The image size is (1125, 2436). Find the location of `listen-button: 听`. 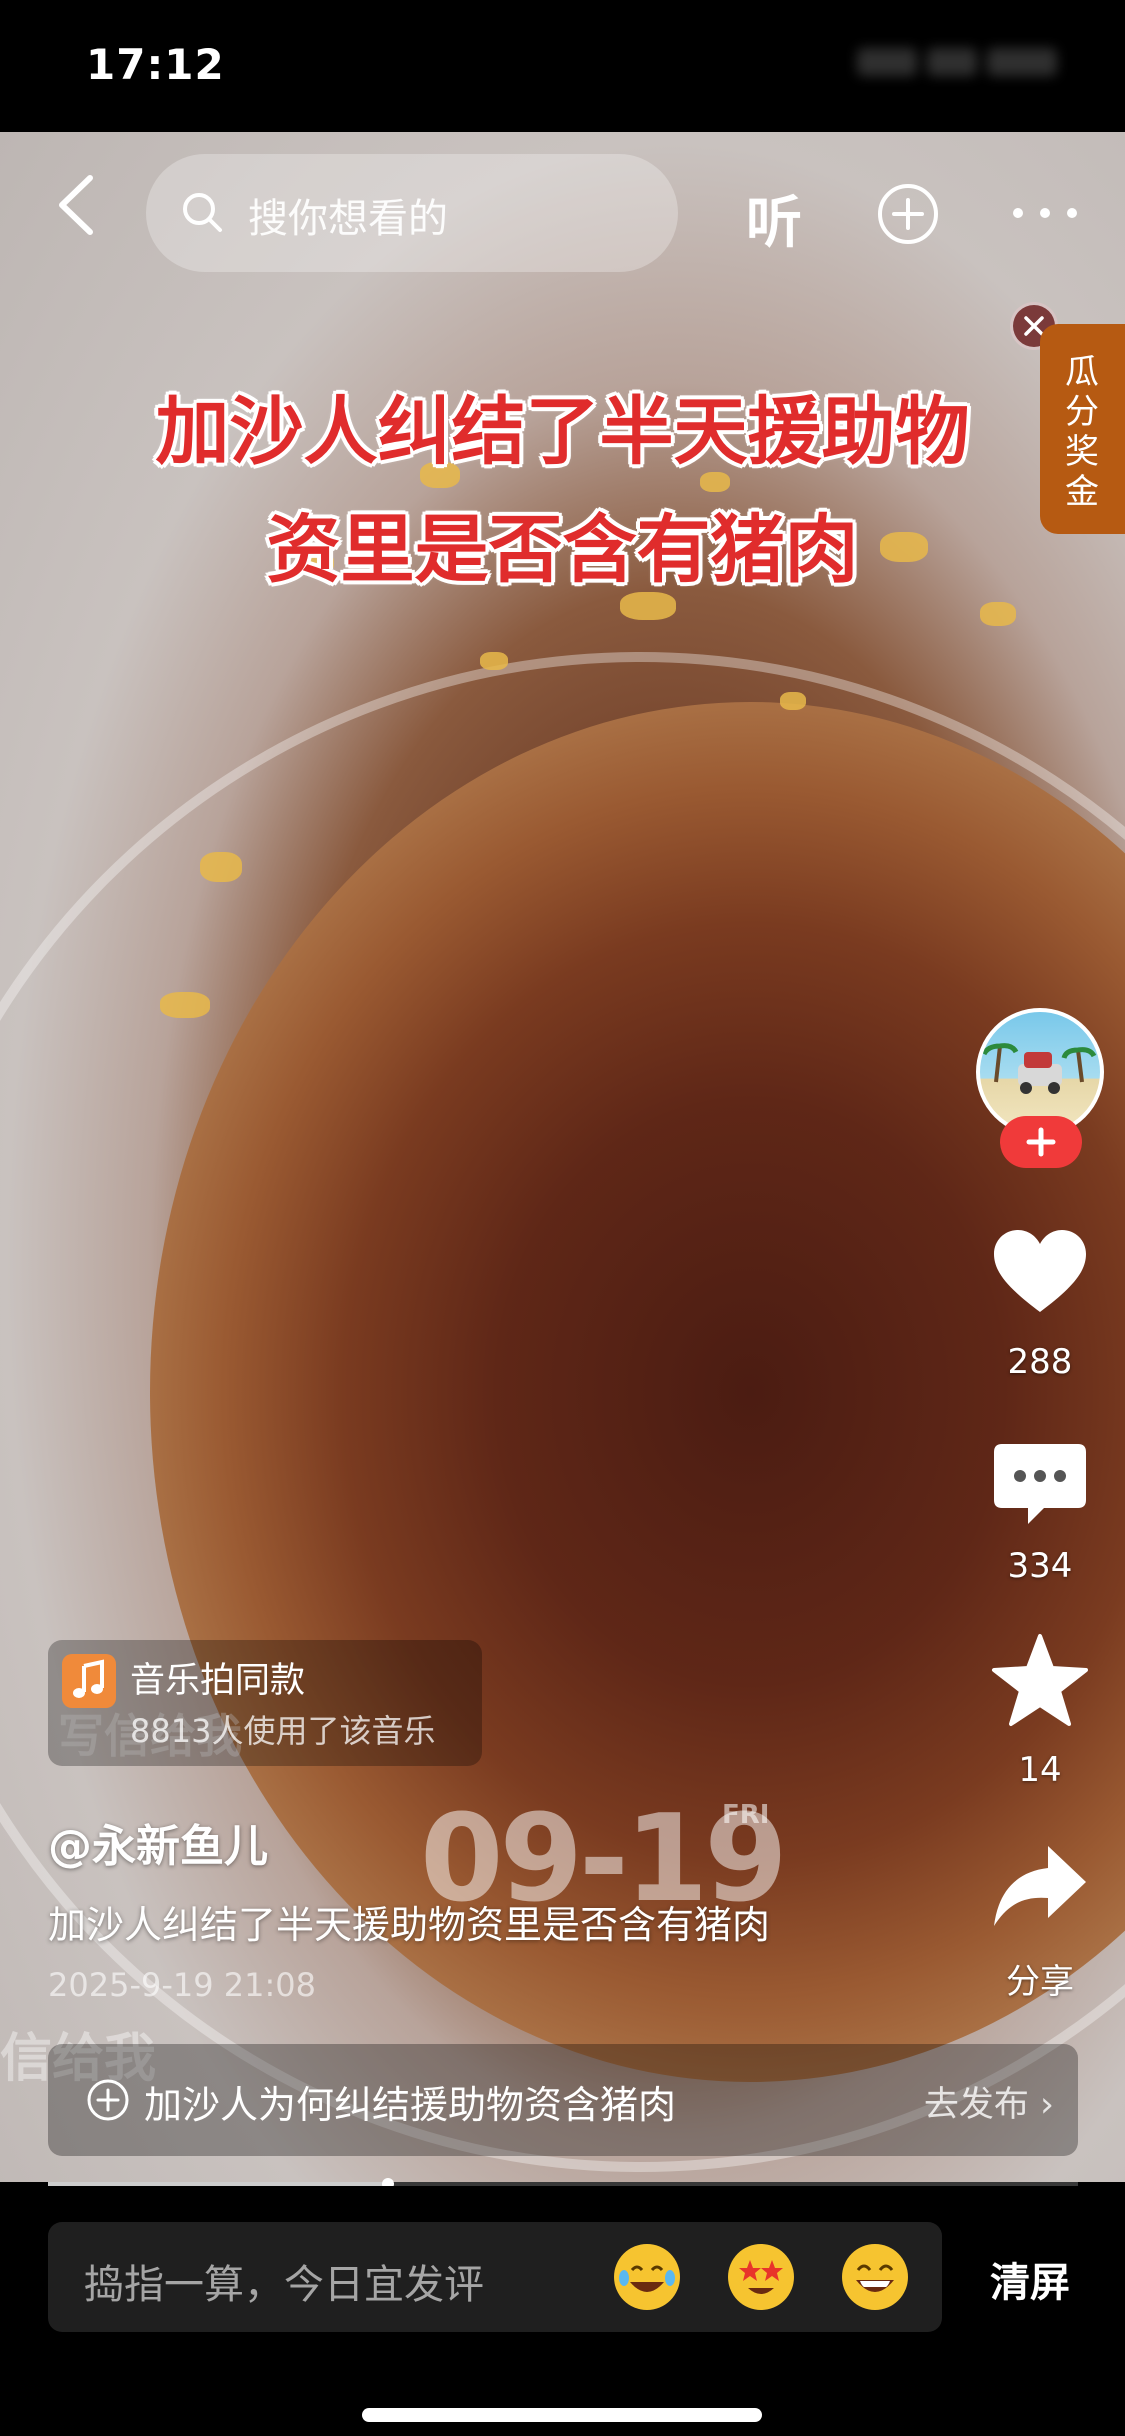

listen-button: 听 is located at coordinates (774, 218).